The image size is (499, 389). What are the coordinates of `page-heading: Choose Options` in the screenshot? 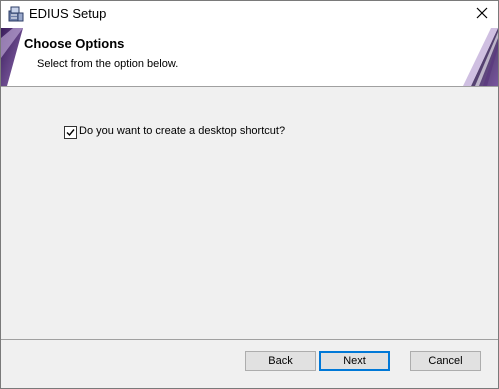 It's located at (74, 43).